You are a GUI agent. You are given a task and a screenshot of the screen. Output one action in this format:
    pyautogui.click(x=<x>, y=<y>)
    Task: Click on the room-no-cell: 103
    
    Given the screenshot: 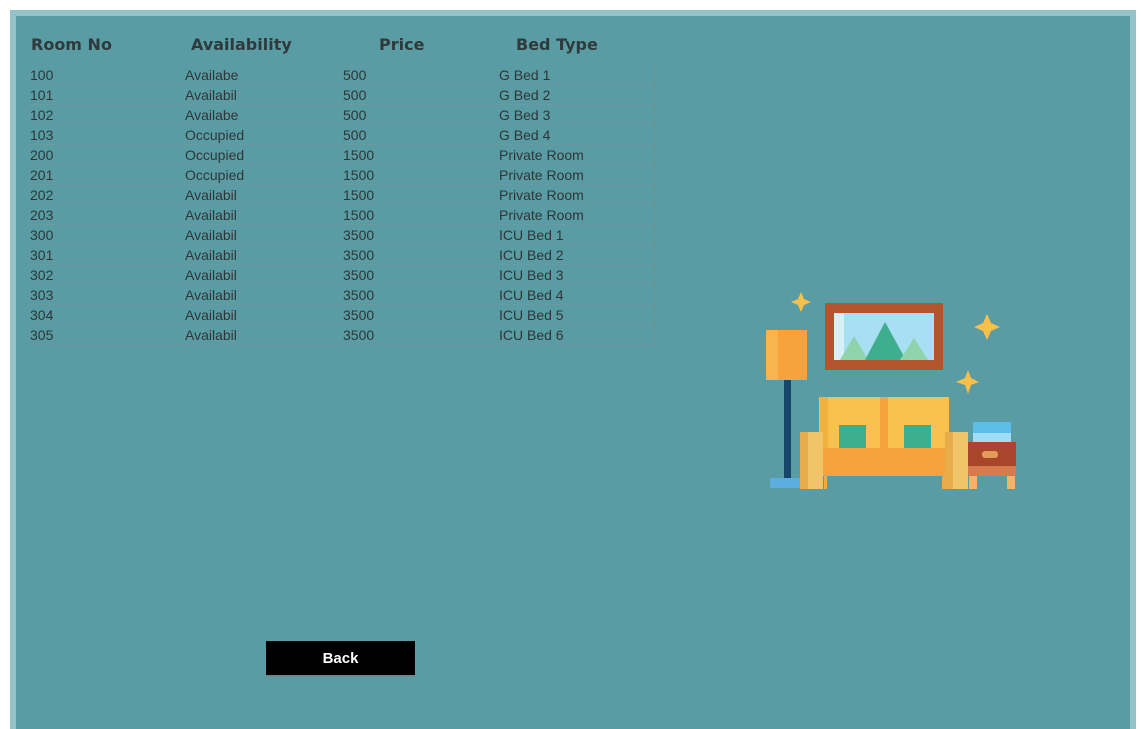 What is the action you would take?
    pyautogui.click(x=42, y=135)
    